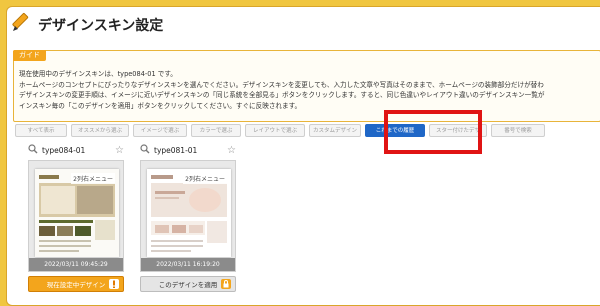  What do you see at coordinates (100, 130) in the screenshot?
I see `tab-recommended: オススメから選ぶ` at bounding box center [100, 130].